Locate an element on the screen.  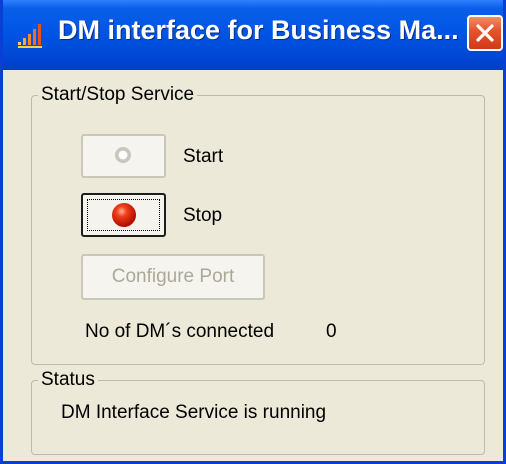
service-group-legend: Start/Stop Service is located at coordinates (118, 94).